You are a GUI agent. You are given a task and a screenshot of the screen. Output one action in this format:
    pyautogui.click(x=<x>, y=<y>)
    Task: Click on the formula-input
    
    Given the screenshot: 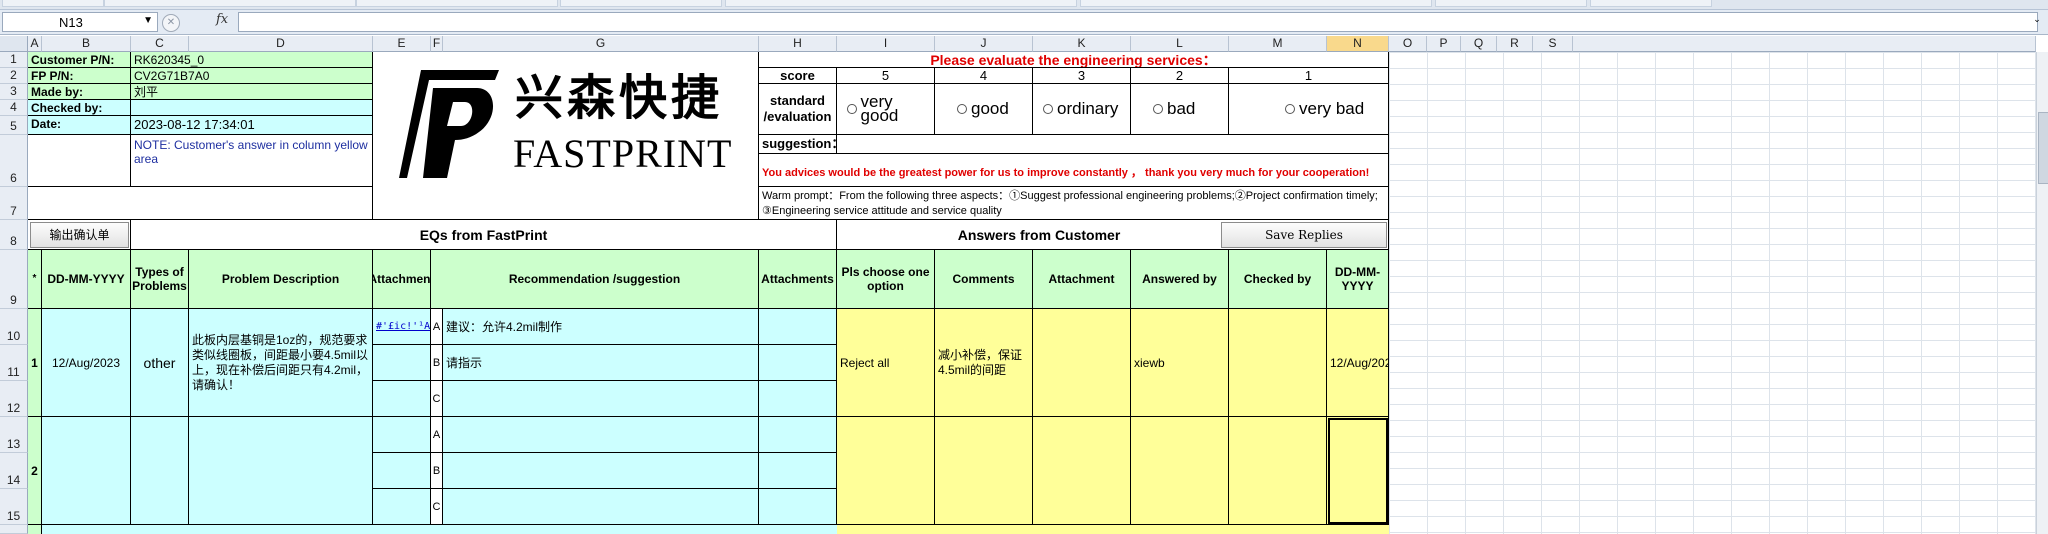 What is the action you would take?
    pyautogui.click(x=1138, y=22)
    